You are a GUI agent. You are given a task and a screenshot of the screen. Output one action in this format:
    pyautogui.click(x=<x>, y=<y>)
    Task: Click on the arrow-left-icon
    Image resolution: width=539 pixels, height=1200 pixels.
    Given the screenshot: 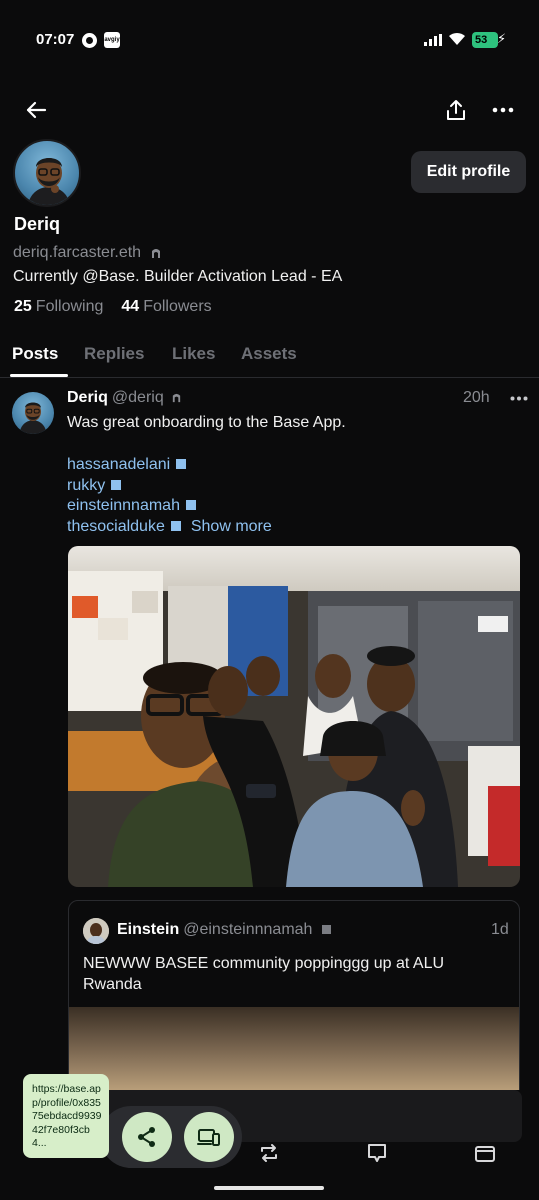 What is the action you would take?
    pyautogui.click(x=36, y=110)
    